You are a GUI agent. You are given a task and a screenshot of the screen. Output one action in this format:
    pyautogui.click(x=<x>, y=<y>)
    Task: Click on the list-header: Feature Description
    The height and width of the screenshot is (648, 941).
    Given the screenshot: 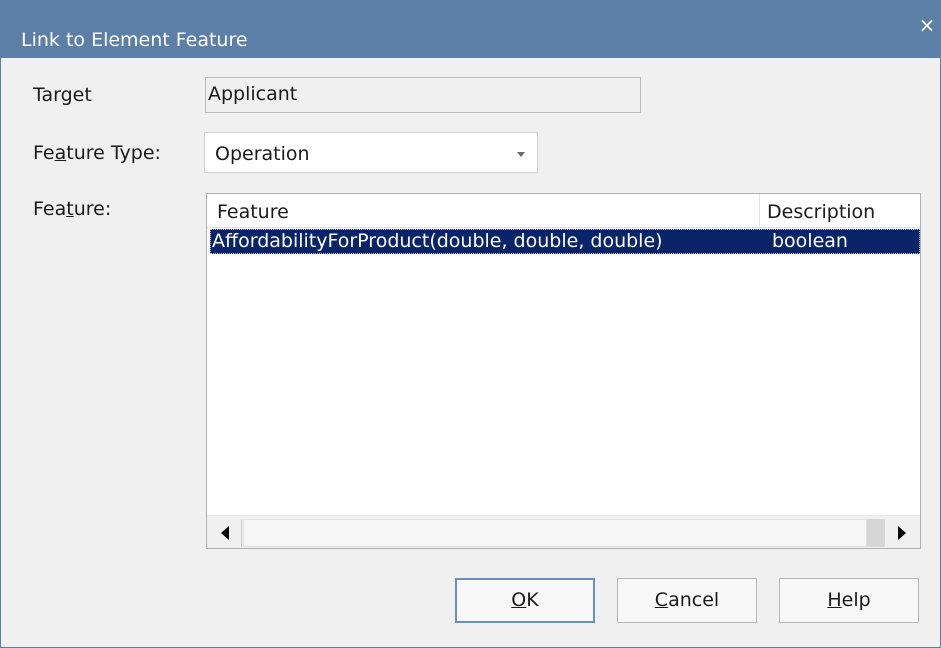 What is the action you would take?
    pyautogui.click(x=563, y=211)
    